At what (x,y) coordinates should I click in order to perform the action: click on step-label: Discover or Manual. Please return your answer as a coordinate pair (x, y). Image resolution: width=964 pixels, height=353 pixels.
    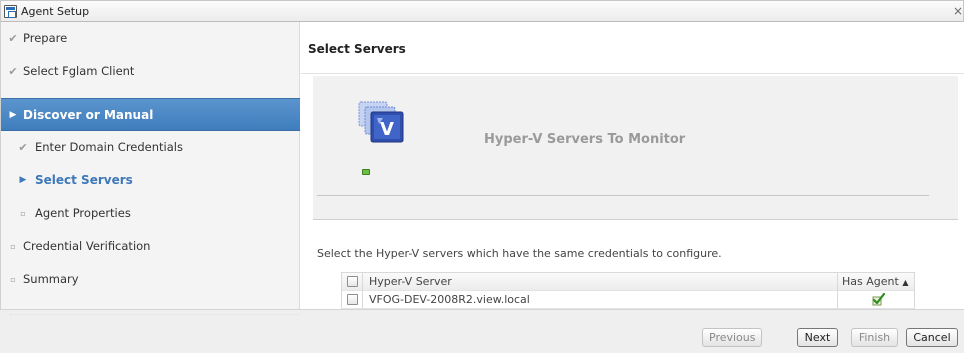
    Looking at the image, I should click on (88, 115).